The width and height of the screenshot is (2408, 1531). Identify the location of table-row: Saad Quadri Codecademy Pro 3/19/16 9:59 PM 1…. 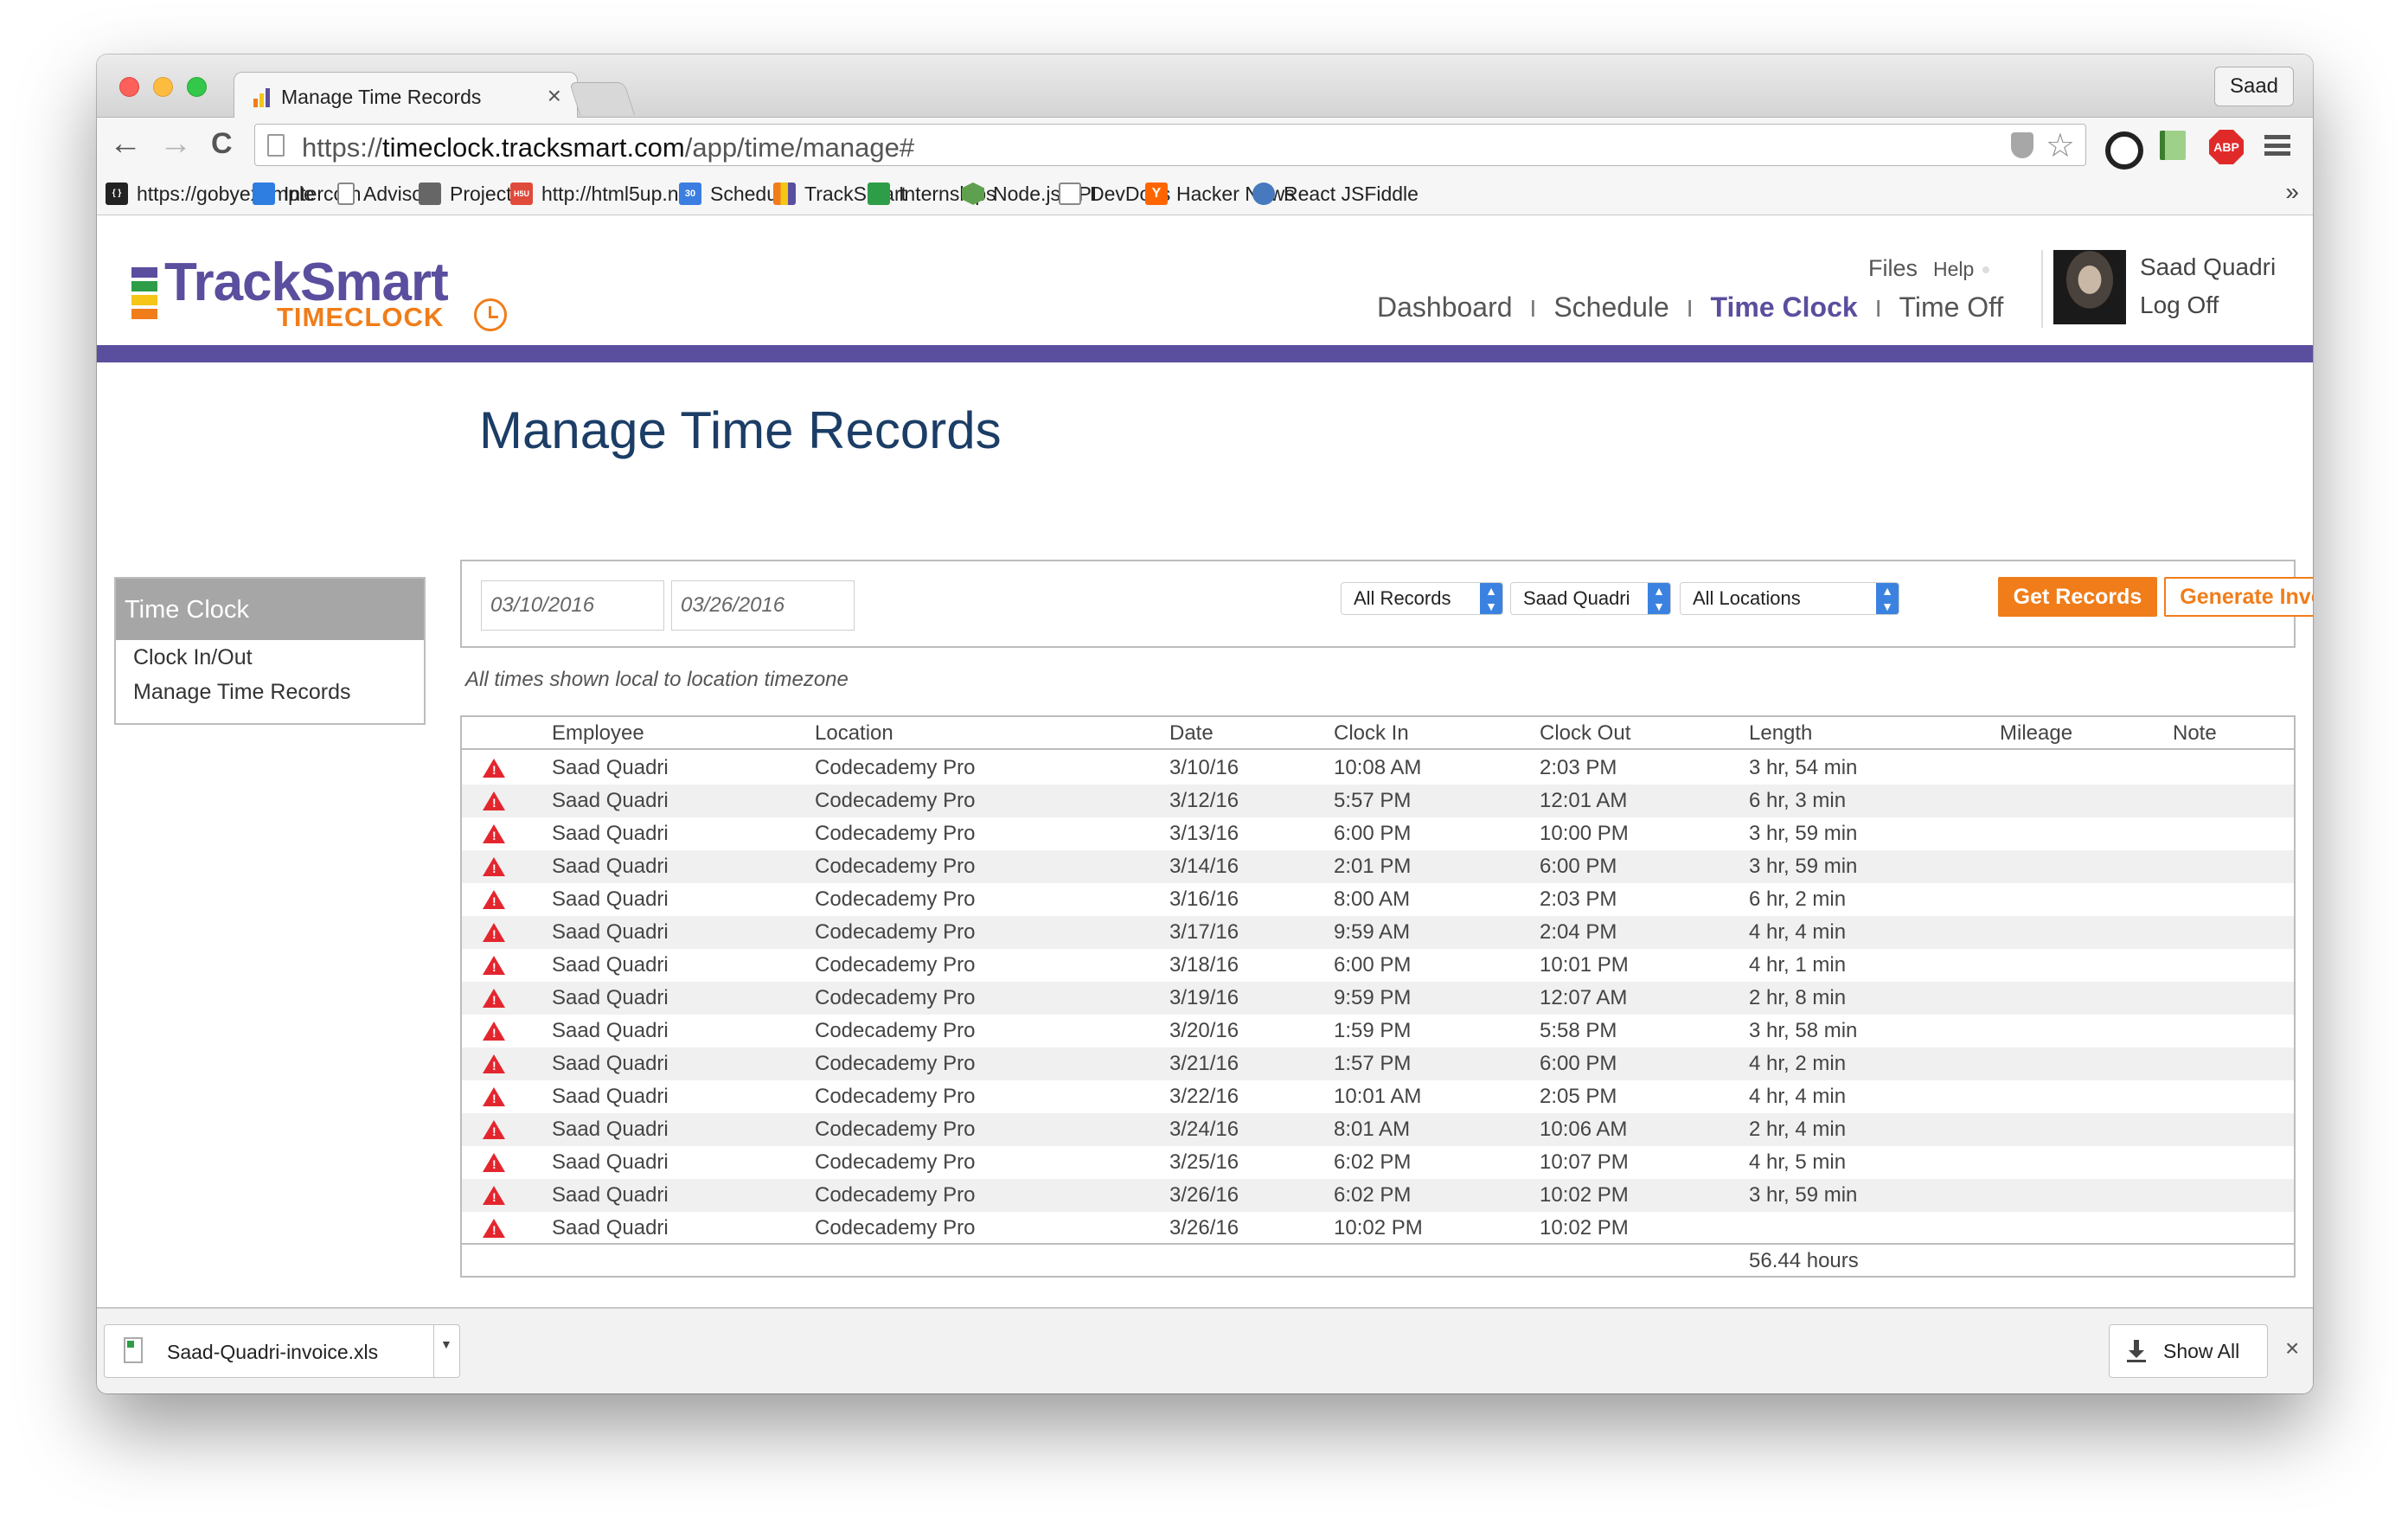
(1378, 998).